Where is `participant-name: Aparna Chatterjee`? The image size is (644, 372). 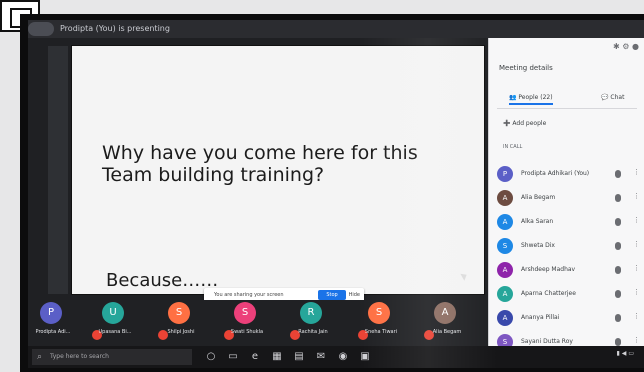
participant-name: Aparna Chatterjee is located at coordinates (548, 293).